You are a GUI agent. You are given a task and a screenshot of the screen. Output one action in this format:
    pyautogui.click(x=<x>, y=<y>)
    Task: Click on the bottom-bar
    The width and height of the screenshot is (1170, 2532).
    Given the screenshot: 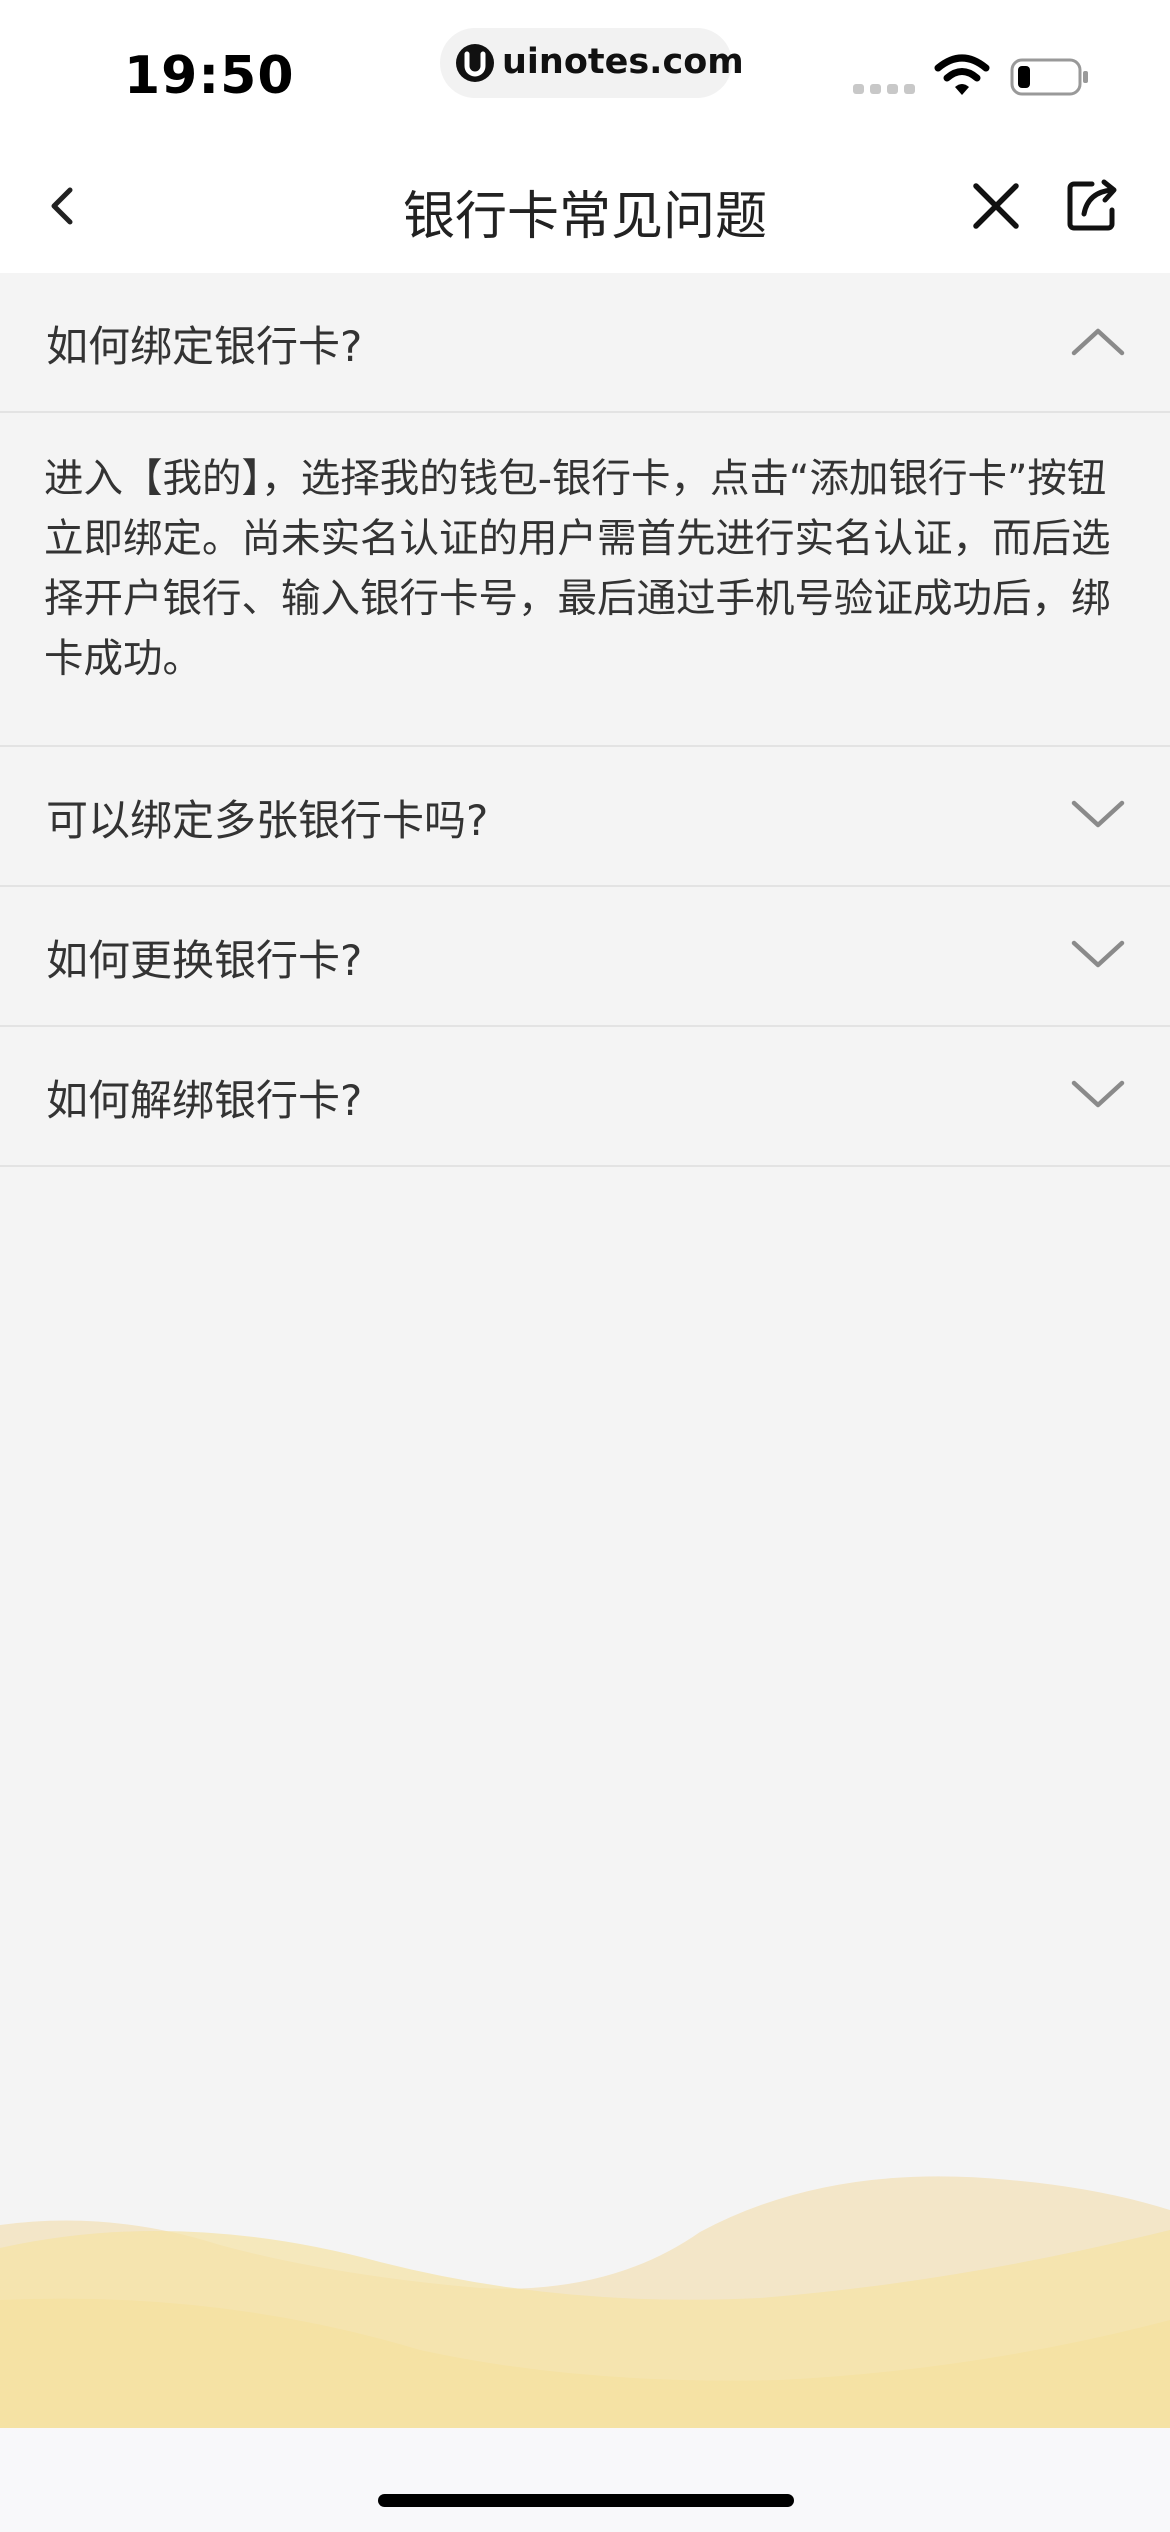 What is the action you would take?
    pyautogui.click(x=585, y=2480)
    